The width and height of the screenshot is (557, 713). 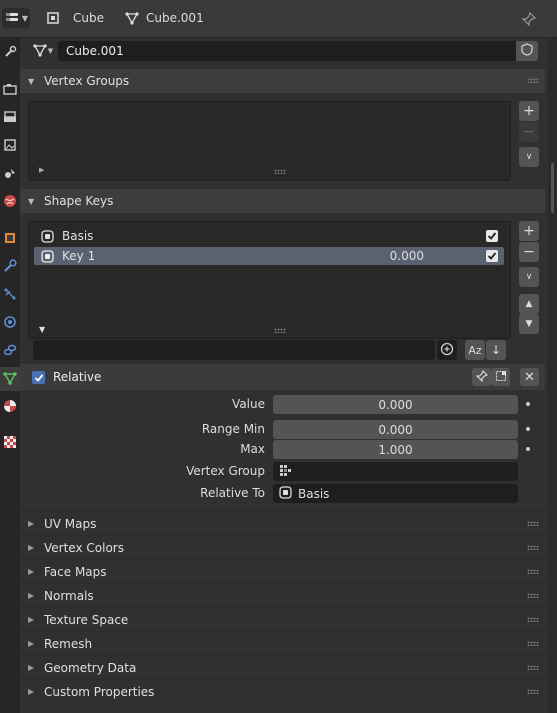 I want to click on world-icon, so click(x=10, y=202).